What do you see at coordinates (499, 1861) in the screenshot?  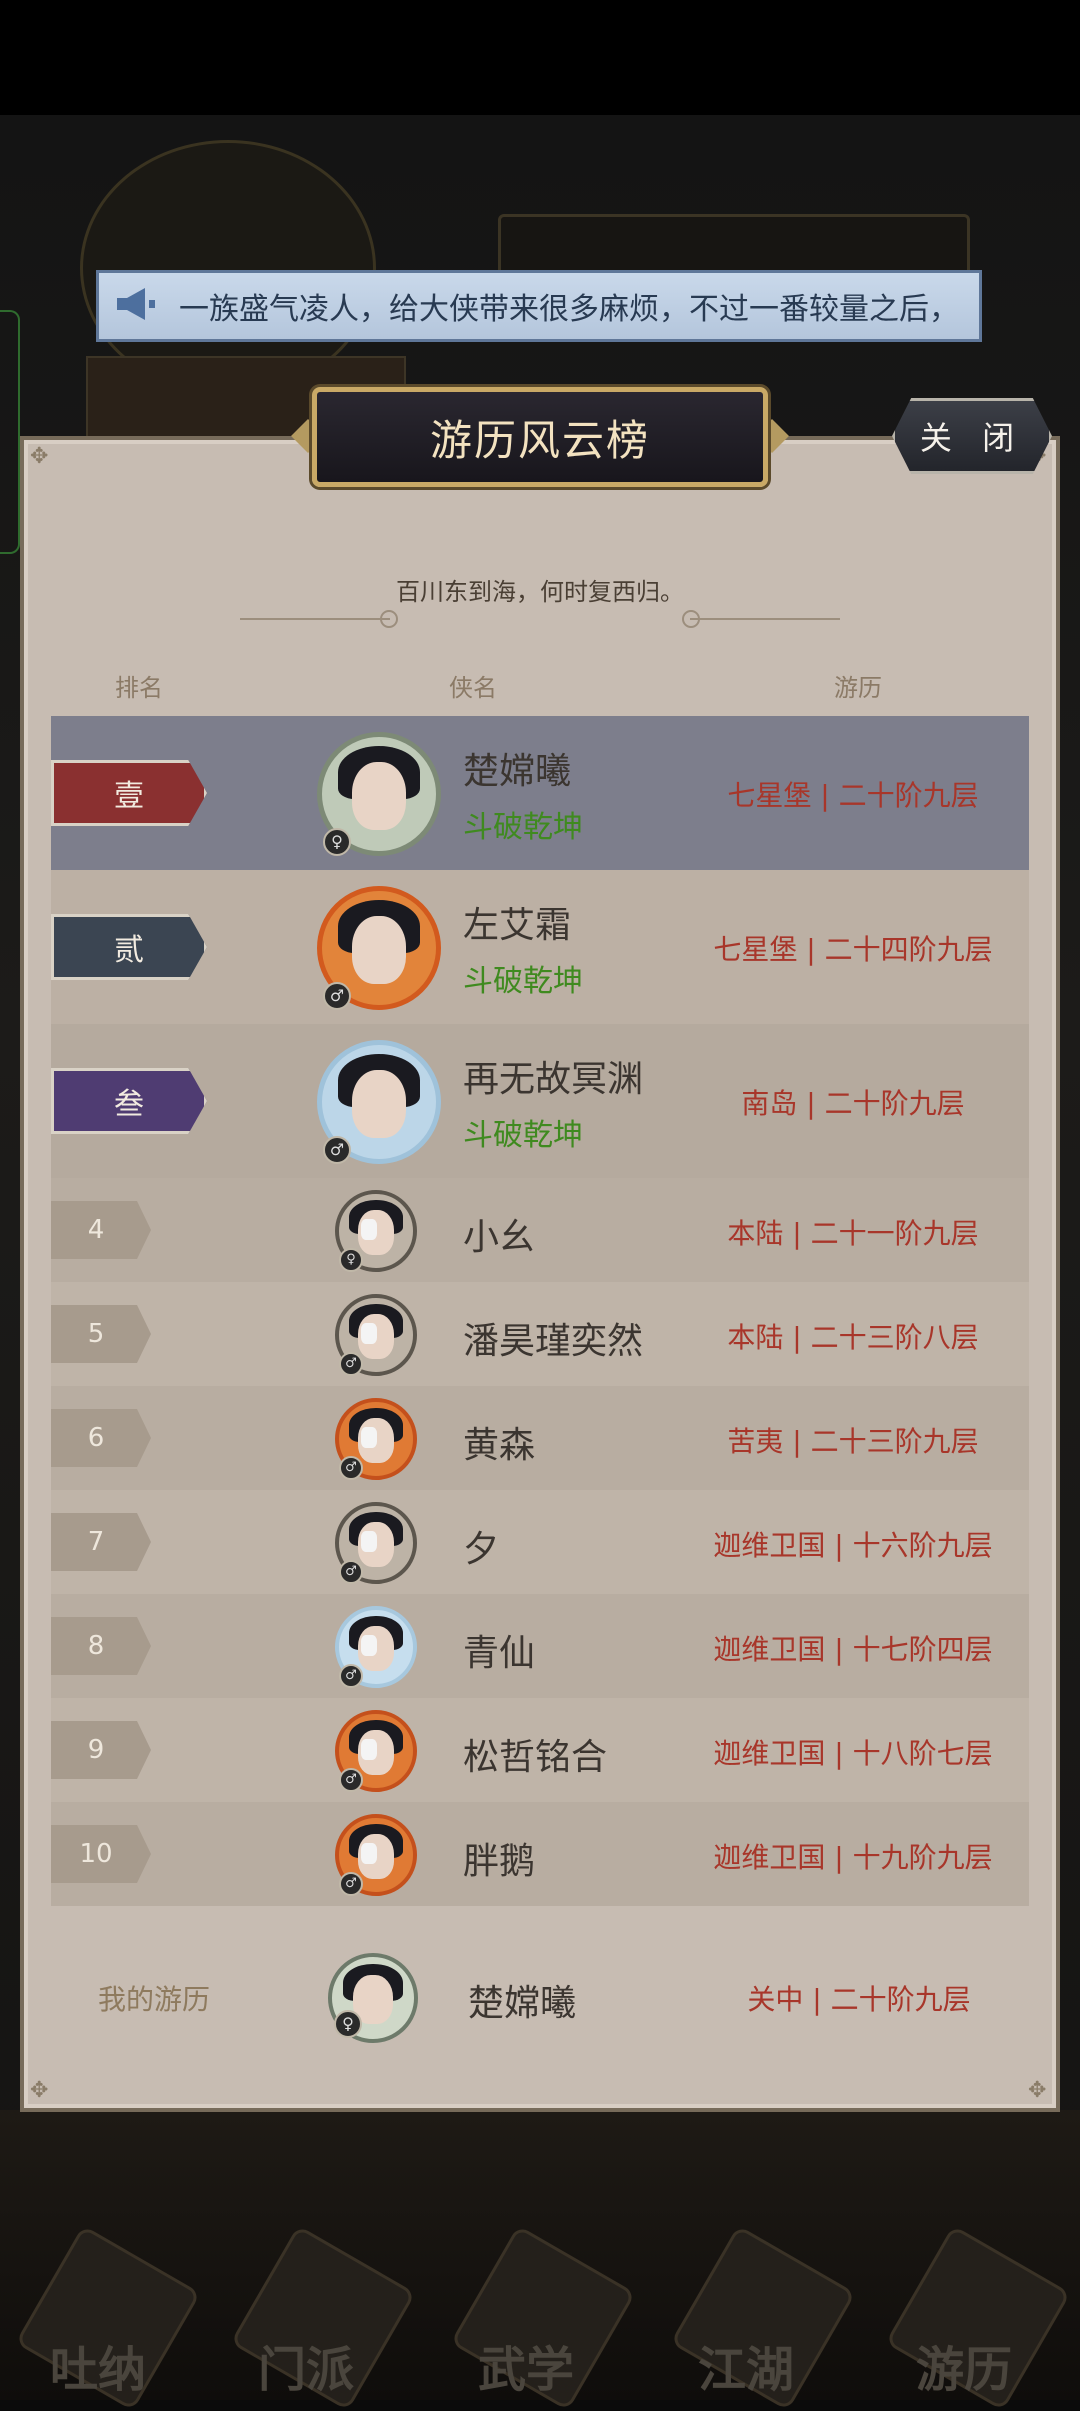 I see `hero-name: 胖鹅` at bounding box center [499, 1861].